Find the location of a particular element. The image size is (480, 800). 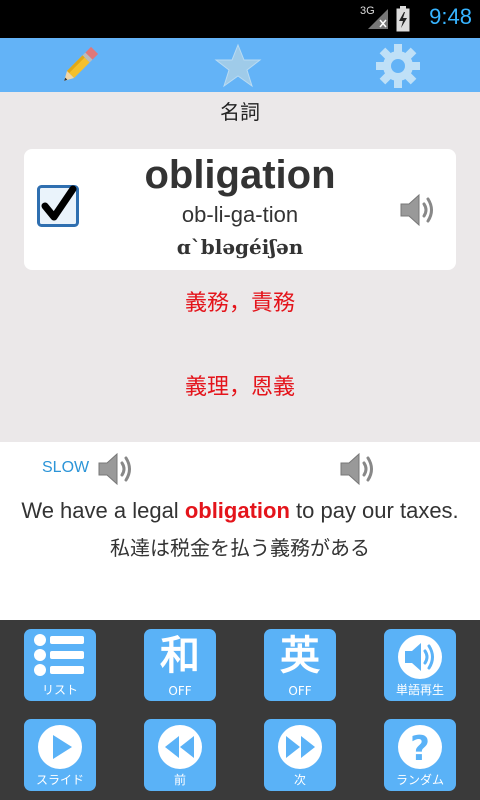

example-translation: 私達は税金を払う義務がある is located at coordinates (240, 548).